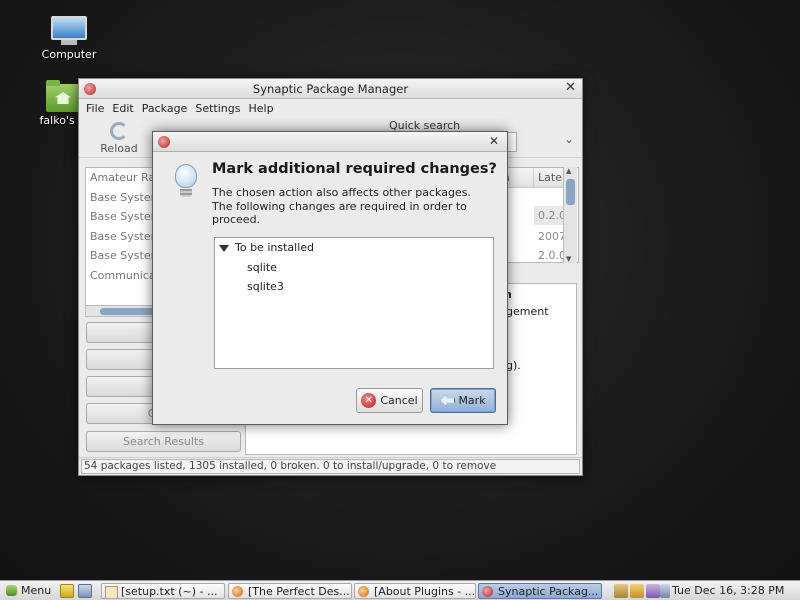 This screenshot has width=800, height=600. What do you see at coordinates (274, 247) in the screenshot?
I see `group-label: To be installed` at bounding box center [274, 247].